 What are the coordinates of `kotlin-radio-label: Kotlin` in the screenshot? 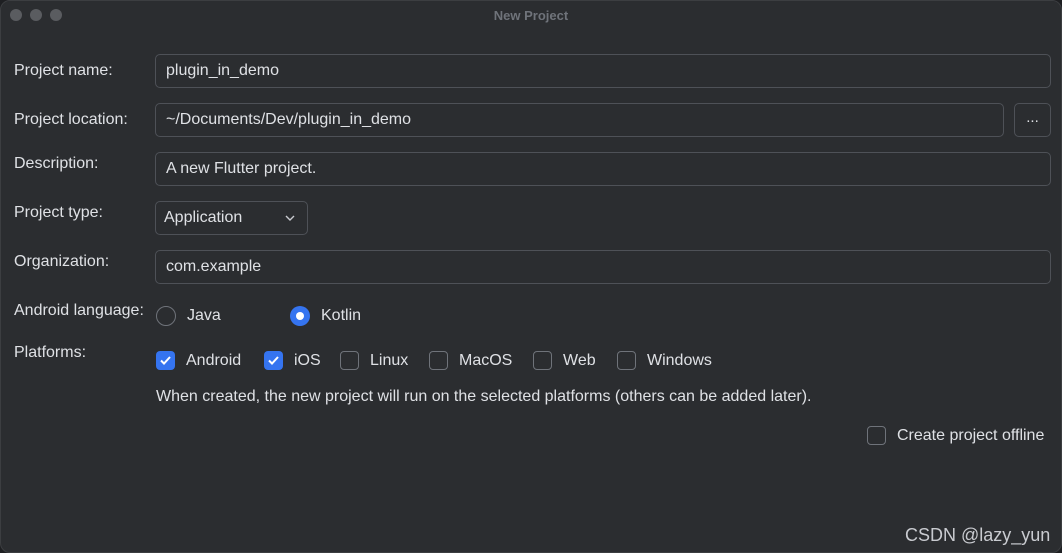 It's located at (341, 316).